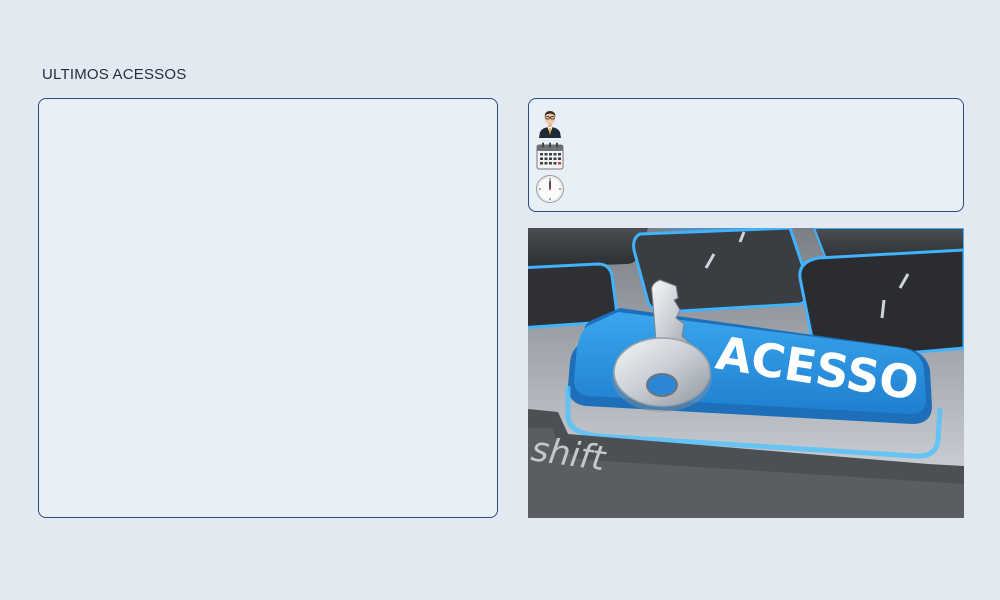 Image resolution: width=1000 pixels, height=600 pixels. What do you see at coordinates (114, 74) in the screenshot?
I see `section-title: ULTIMOS ACESSOS` at bounding box center [114, 74].